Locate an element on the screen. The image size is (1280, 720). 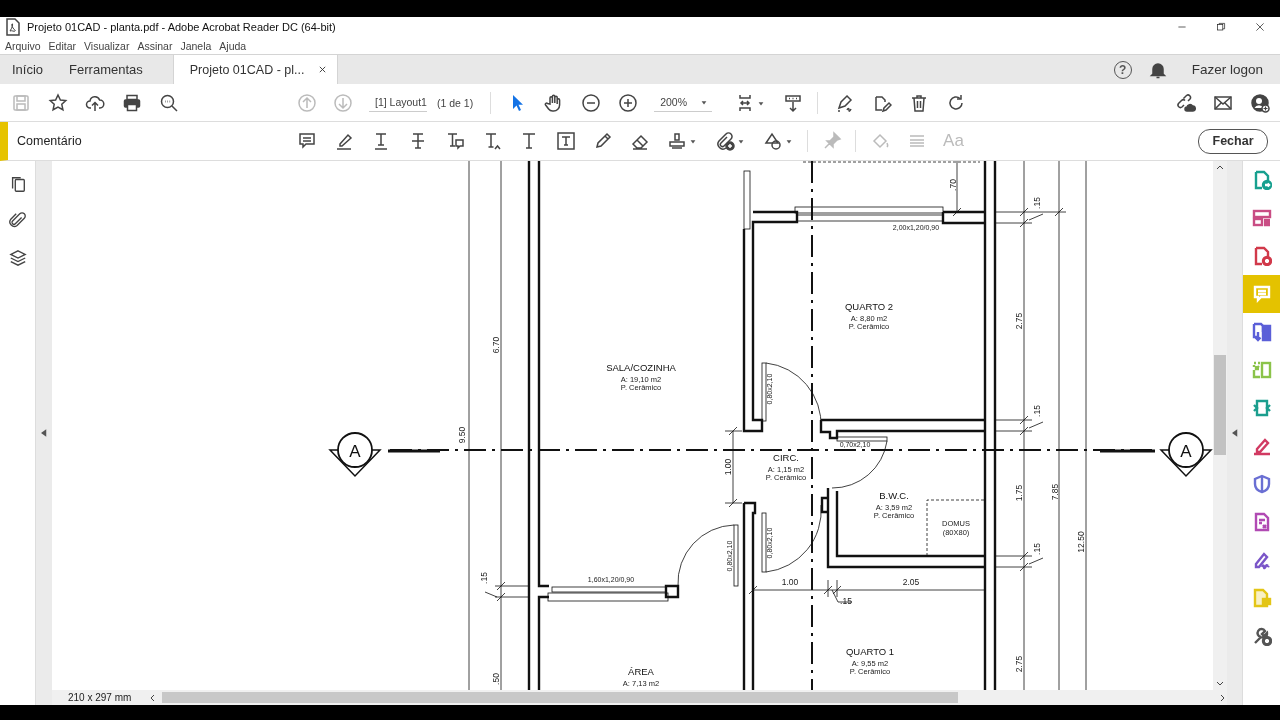
dimension-label: 12.50 is located at coordinates (1081, 542).